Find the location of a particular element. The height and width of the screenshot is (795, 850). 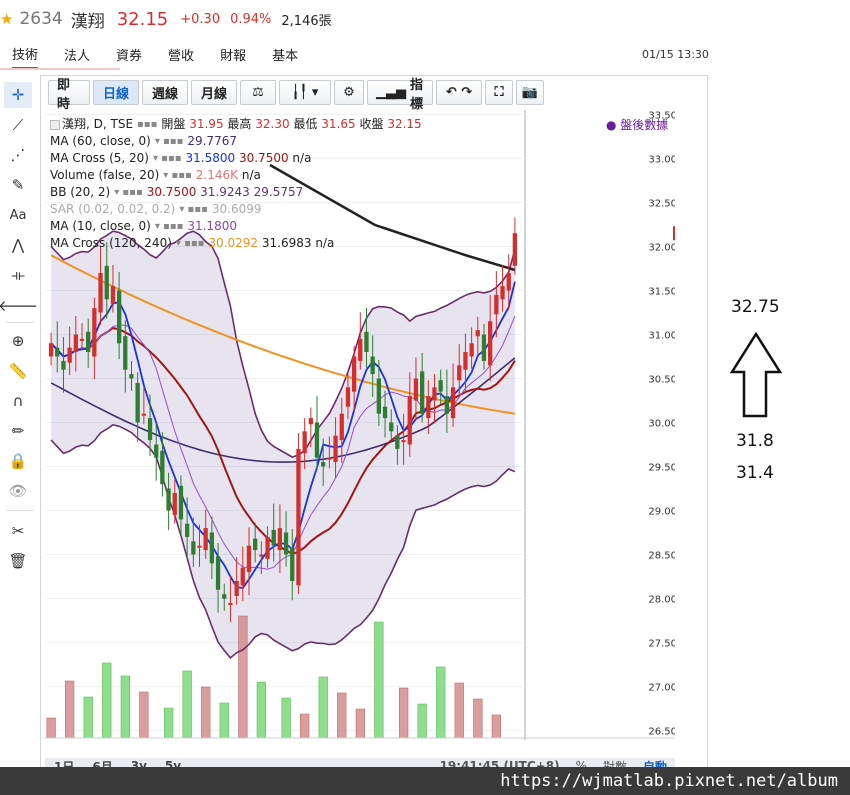

volume-v1: 2.146K is located at coordinates (217, 175).